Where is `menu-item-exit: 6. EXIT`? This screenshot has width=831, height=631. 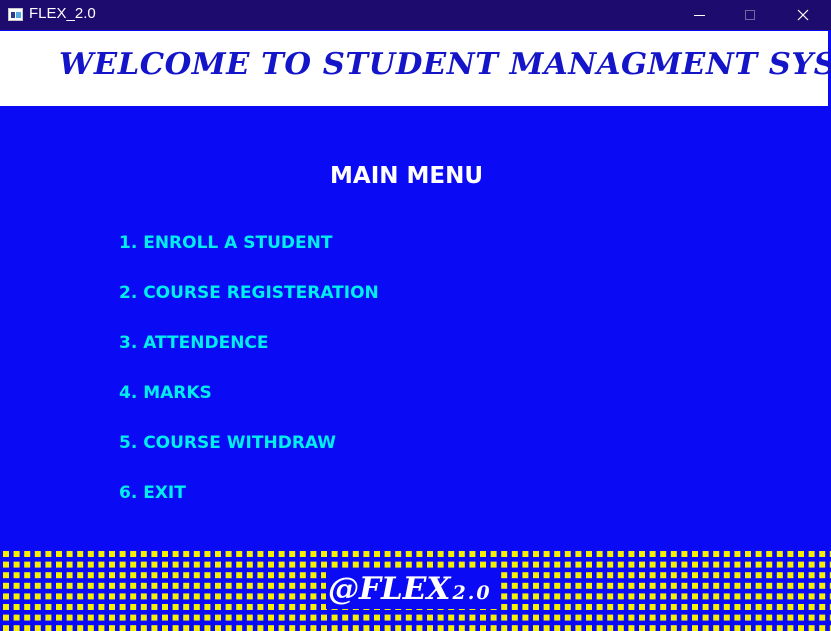 menu-item-exit: 6. EXIT is located at coordinates (249, 506).